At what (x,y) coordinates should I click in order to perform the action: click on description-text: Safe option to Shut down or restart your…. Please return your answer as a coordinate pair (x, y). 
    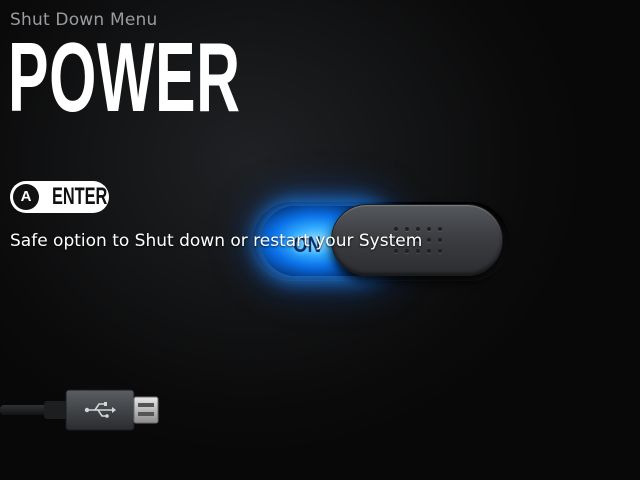
    Looking at the image, I should click on (216, 241).